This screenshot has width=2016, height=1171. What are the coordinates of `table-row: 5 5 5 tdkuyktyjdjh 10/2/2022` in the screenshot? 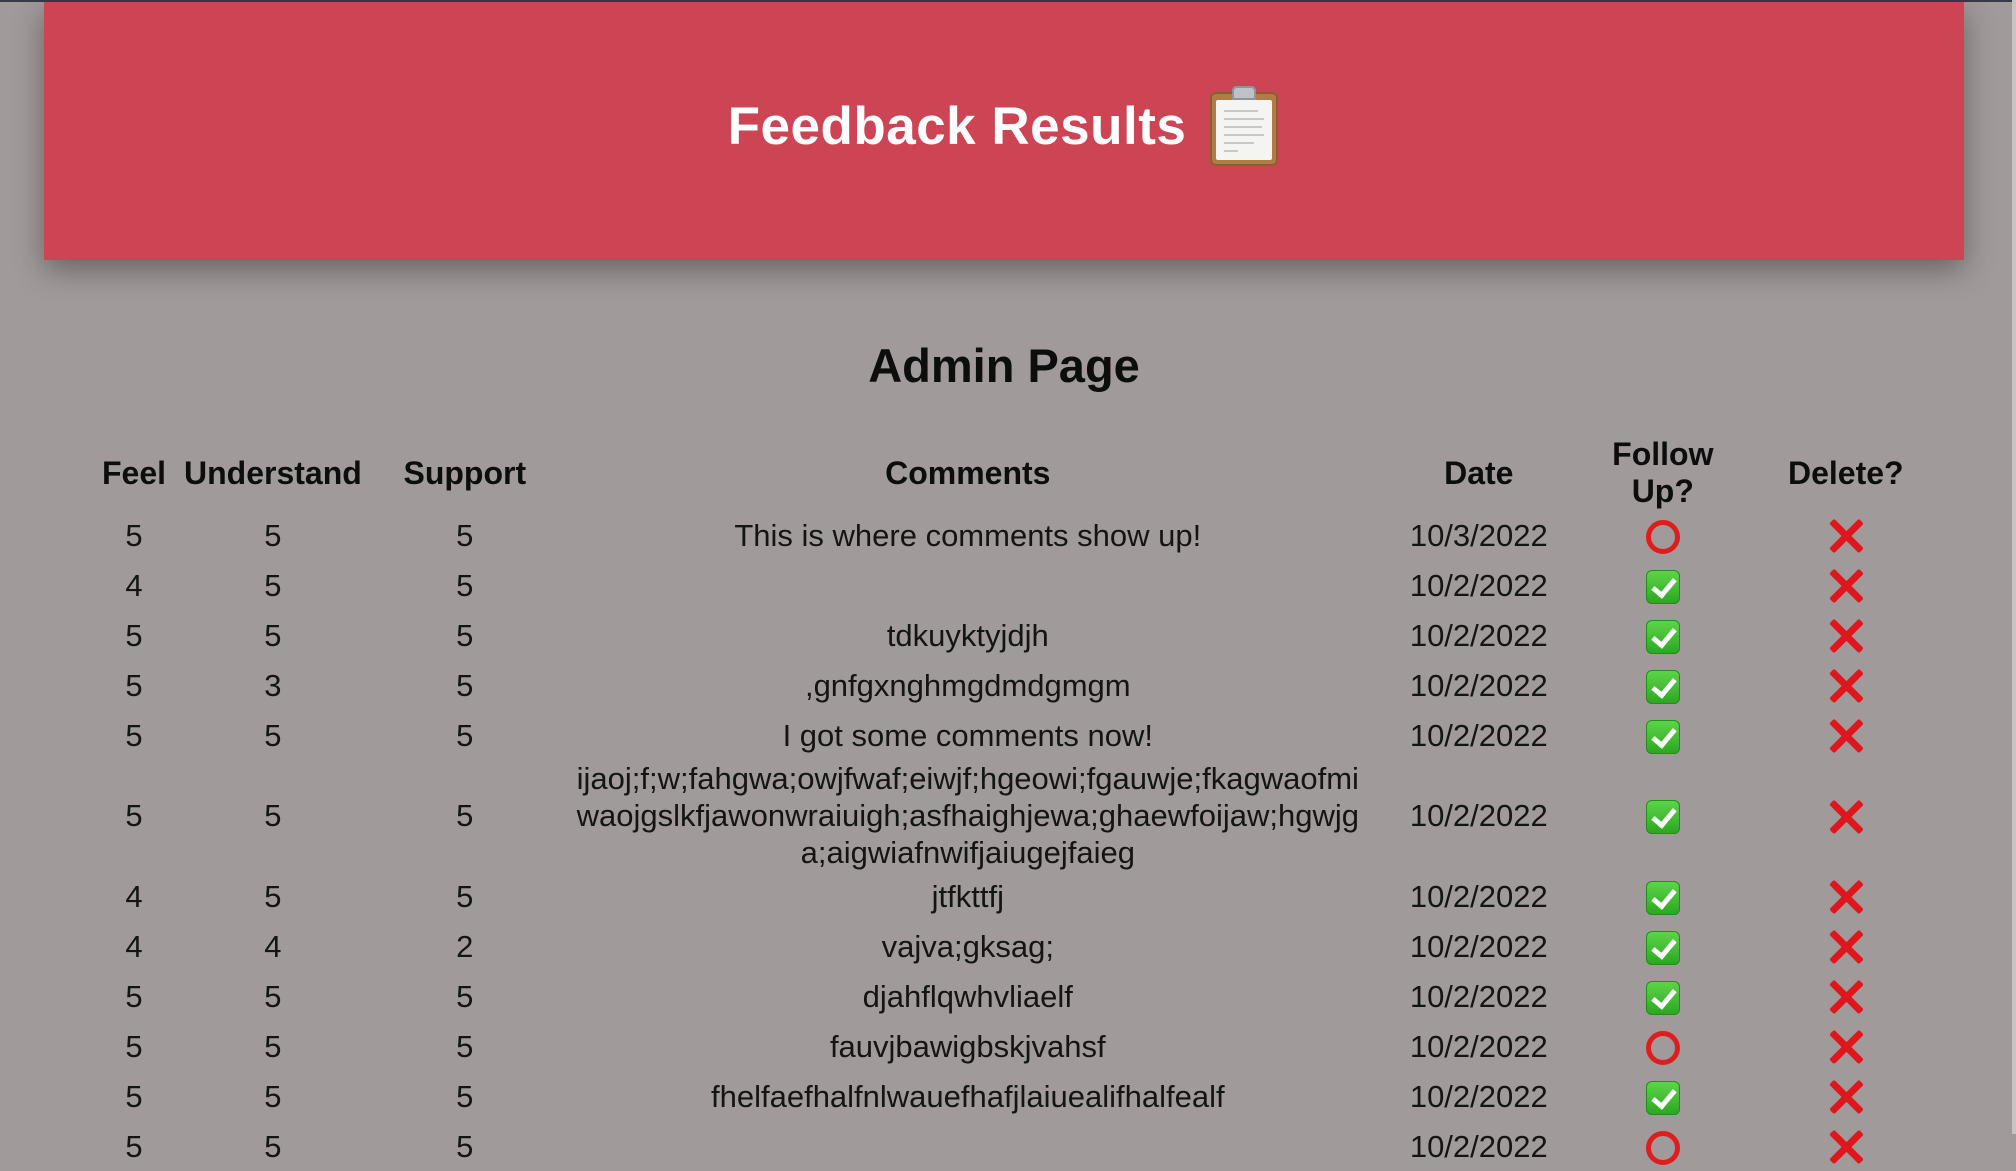 It's located at (1020, 635).